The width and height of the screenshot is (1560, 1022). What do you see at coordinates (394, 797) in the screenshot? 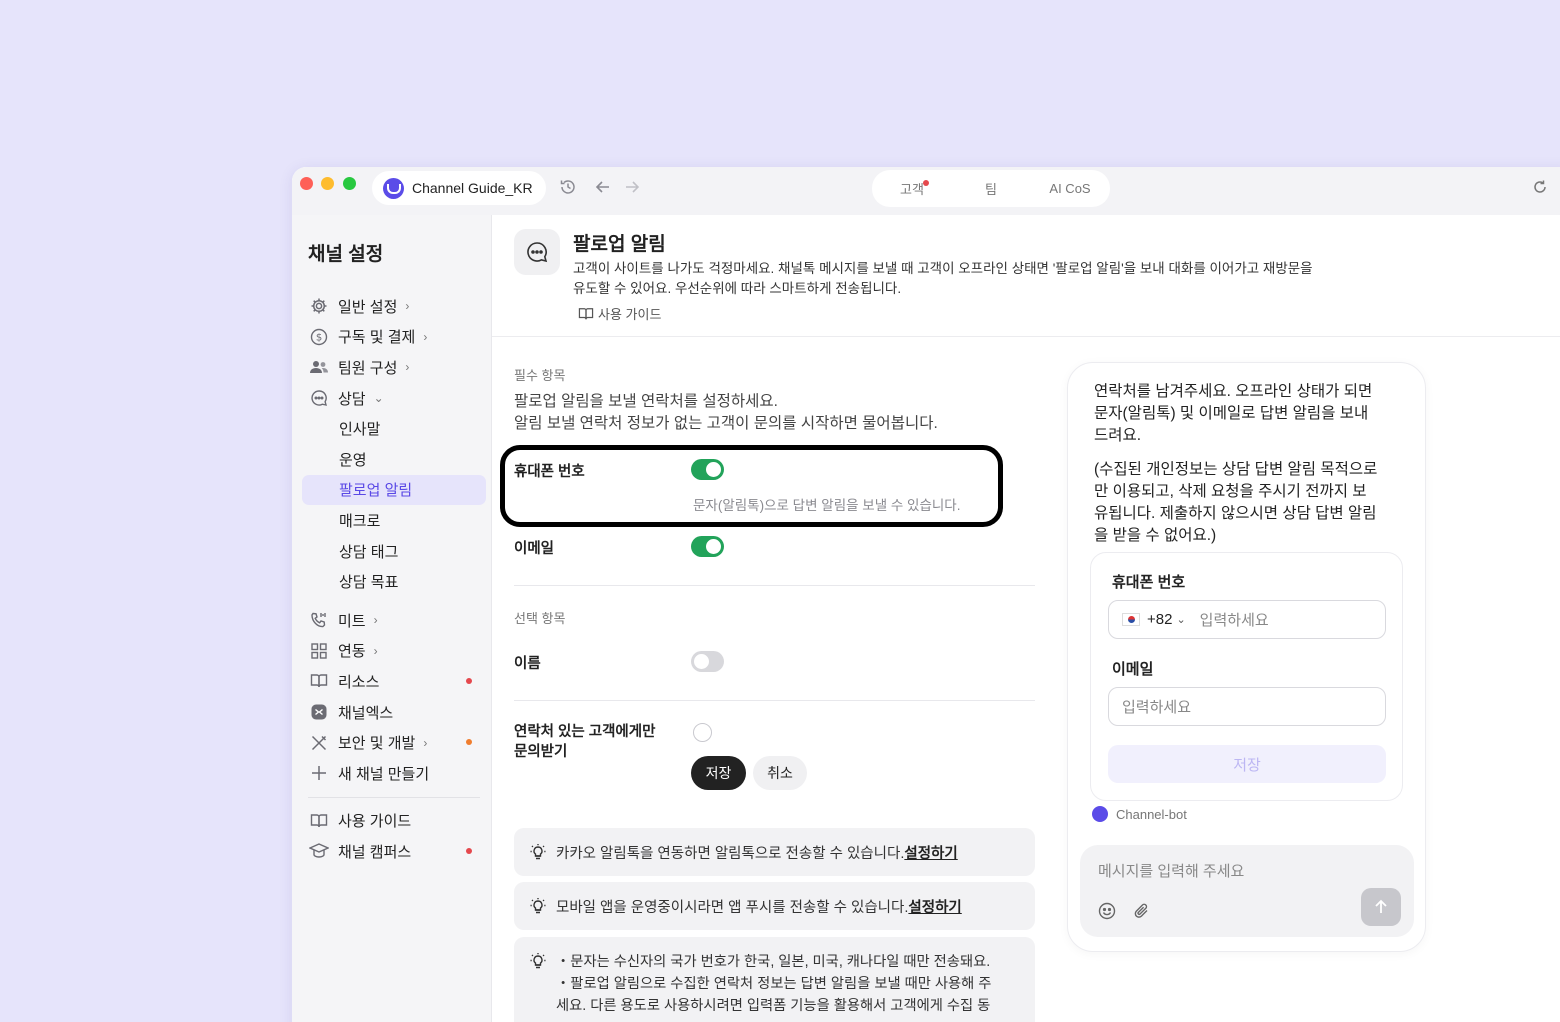
I see `sidebar-divider` at bounding box center [394, 797].